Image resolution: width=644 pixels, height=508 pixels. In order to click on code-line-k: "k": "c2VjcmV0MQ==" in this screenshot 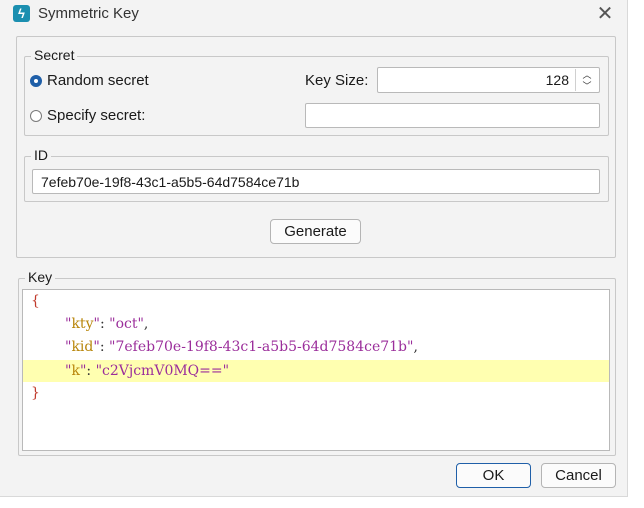, I will do `click(316, 371)`.